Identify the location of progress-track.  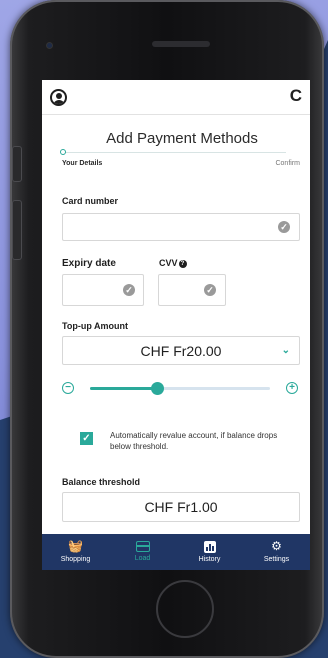
(174, 152).